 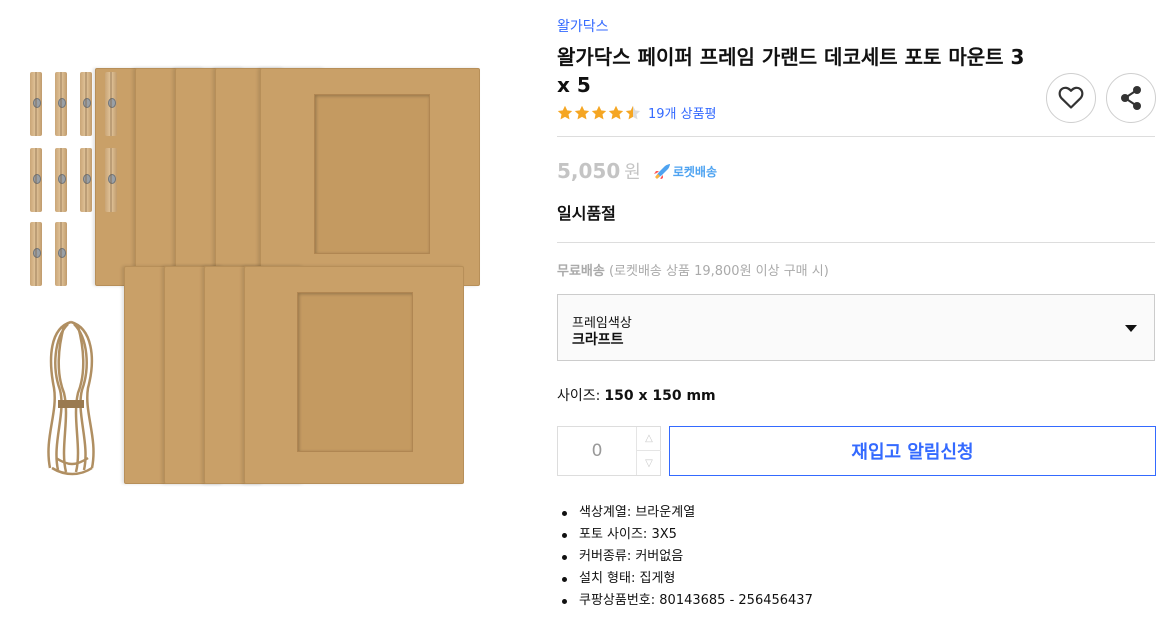 I want to click on caret-down-icon, so click(x=1131, y=328).